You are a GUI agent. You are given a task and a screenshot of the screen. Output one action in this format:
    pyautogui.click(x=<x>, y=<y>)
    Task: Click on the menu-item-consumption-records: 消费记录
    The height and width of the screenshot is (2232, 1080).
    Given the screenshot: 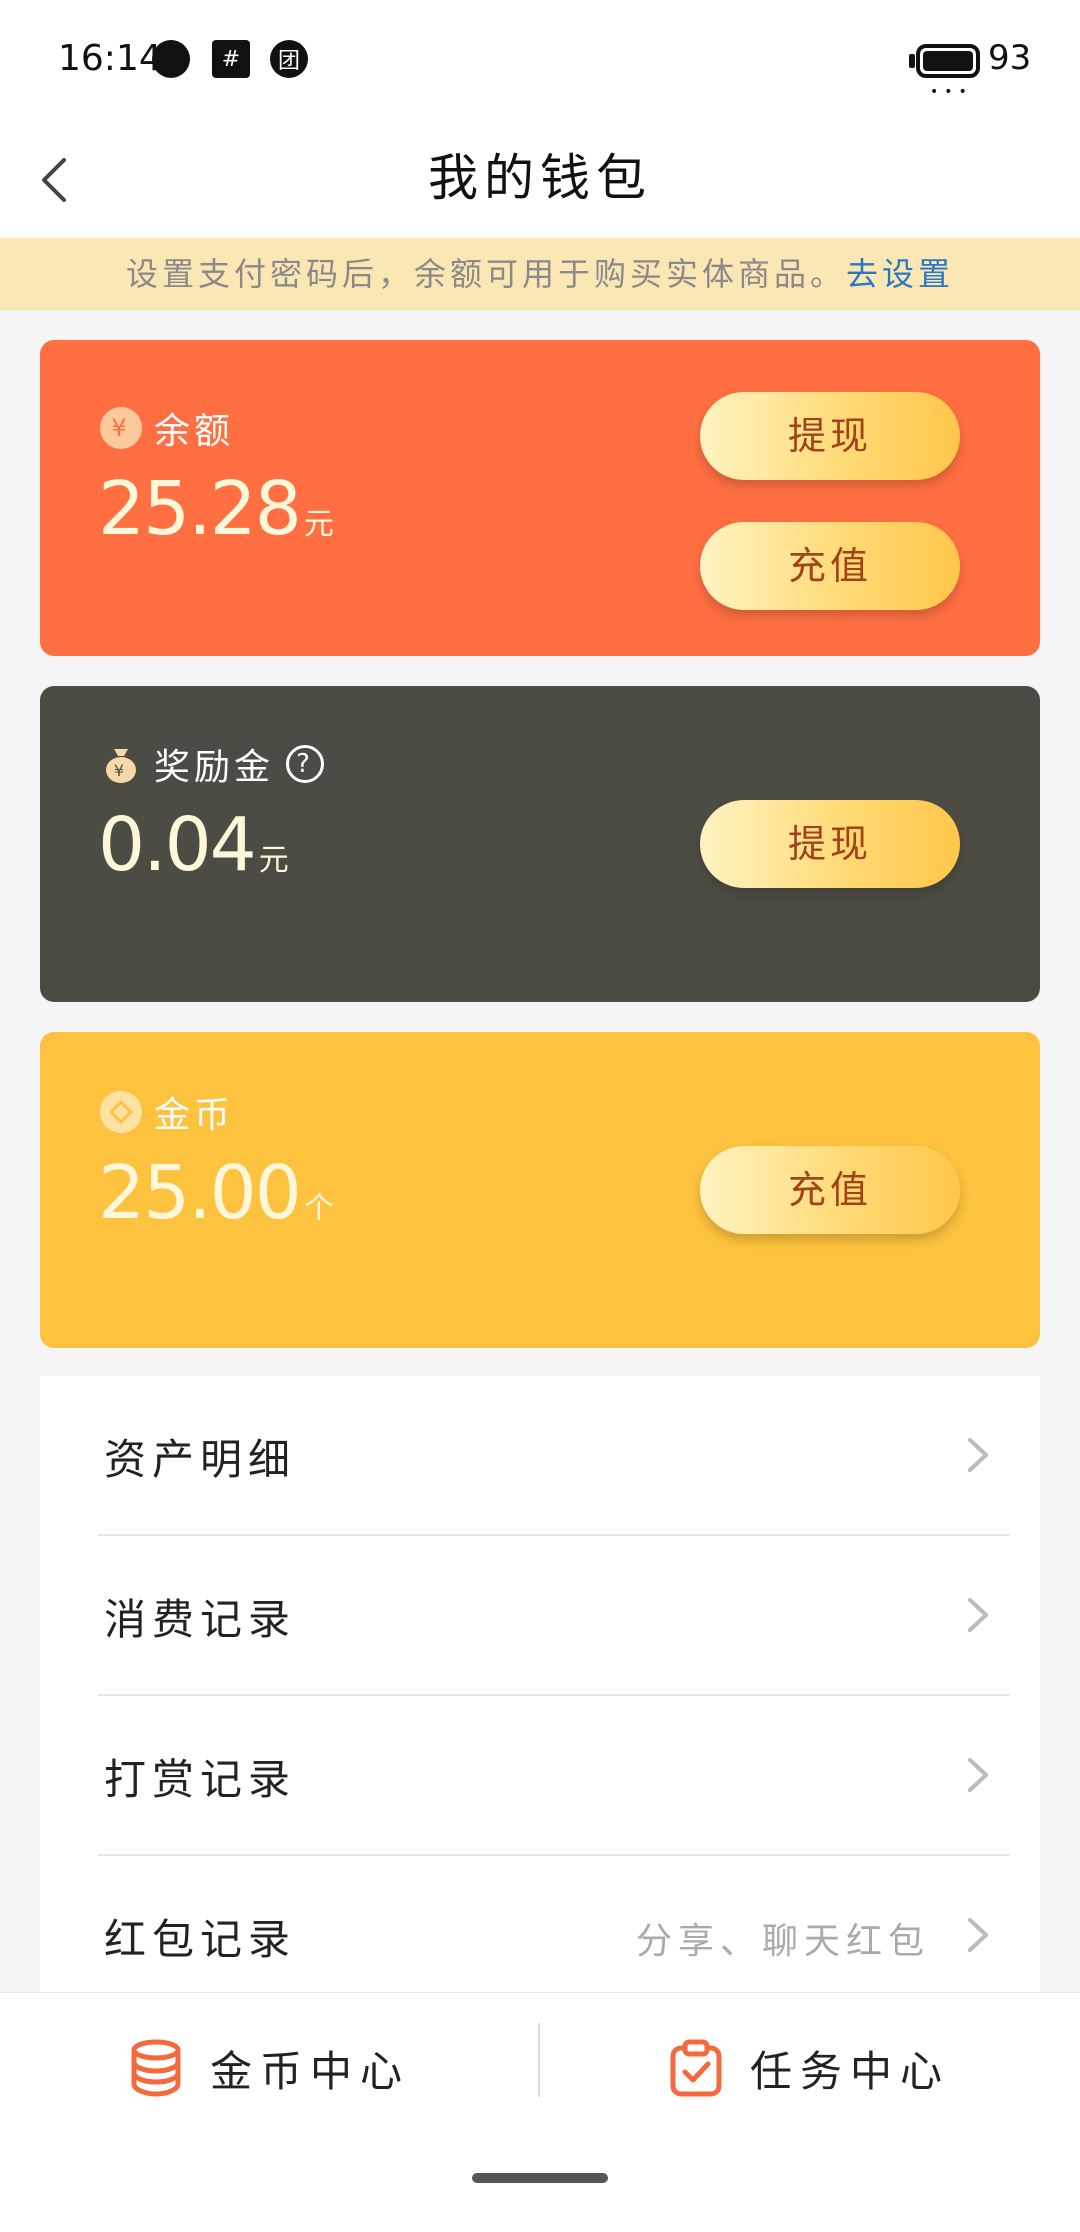 What is the action you would take?
    pyautogui.click(x=540, y=1615)
    